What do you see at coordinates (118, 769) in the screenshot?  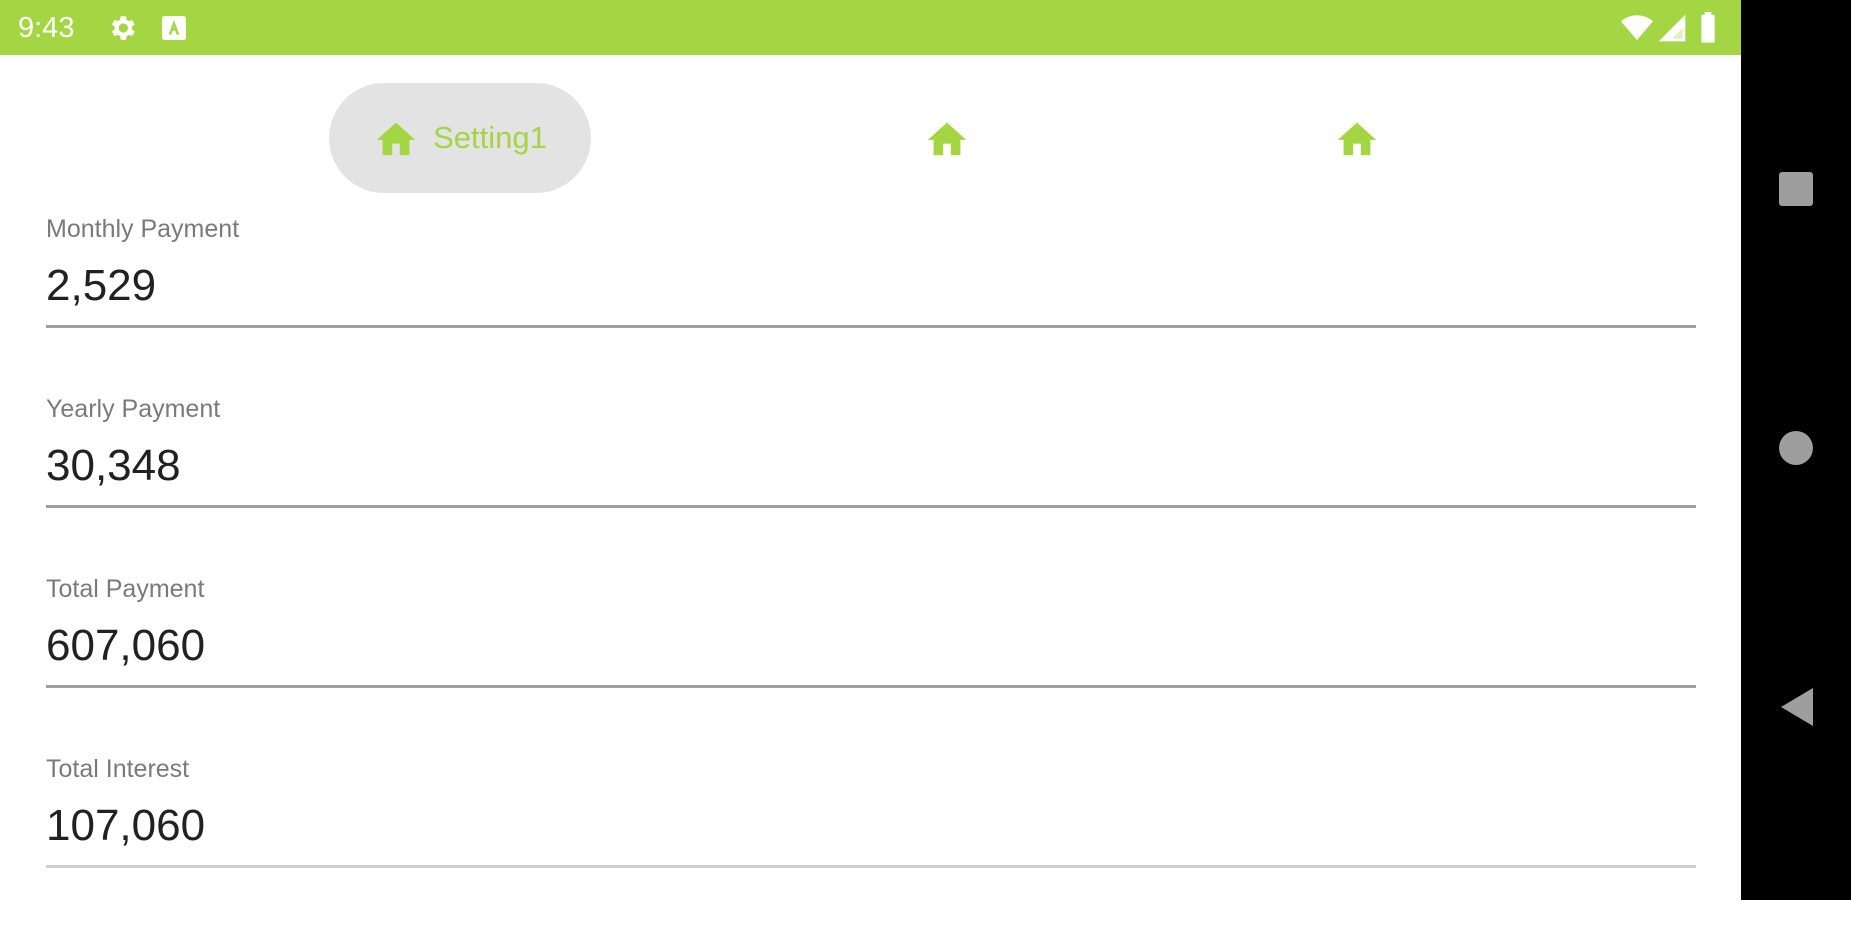 I see `field-label: Total Interest` at bounding box center [118, 769].